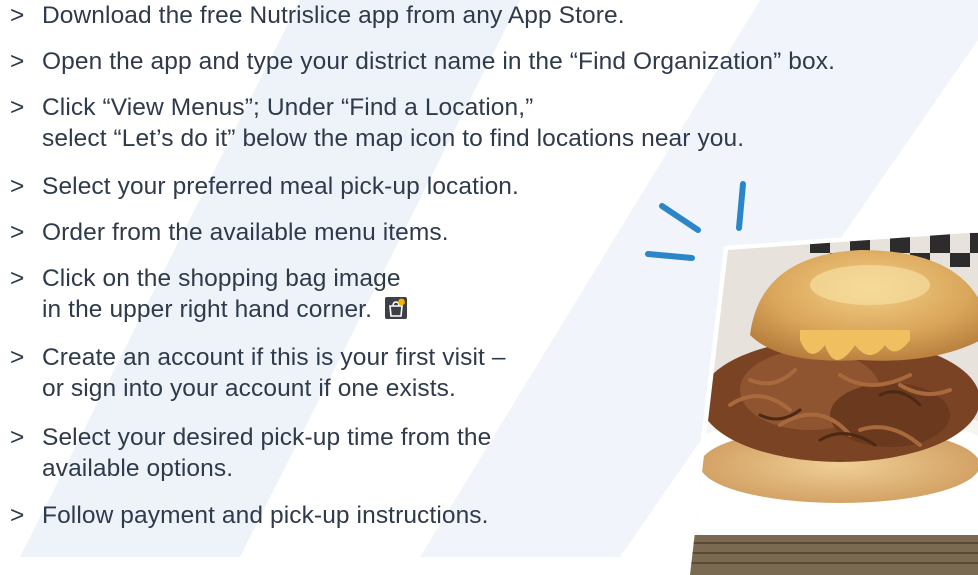 The height and width of the screenshot is (575, 978). Describe the element at coordinates (245, 232) in the screenshot. I see `step-text: Order from the available menu items.` at that location.